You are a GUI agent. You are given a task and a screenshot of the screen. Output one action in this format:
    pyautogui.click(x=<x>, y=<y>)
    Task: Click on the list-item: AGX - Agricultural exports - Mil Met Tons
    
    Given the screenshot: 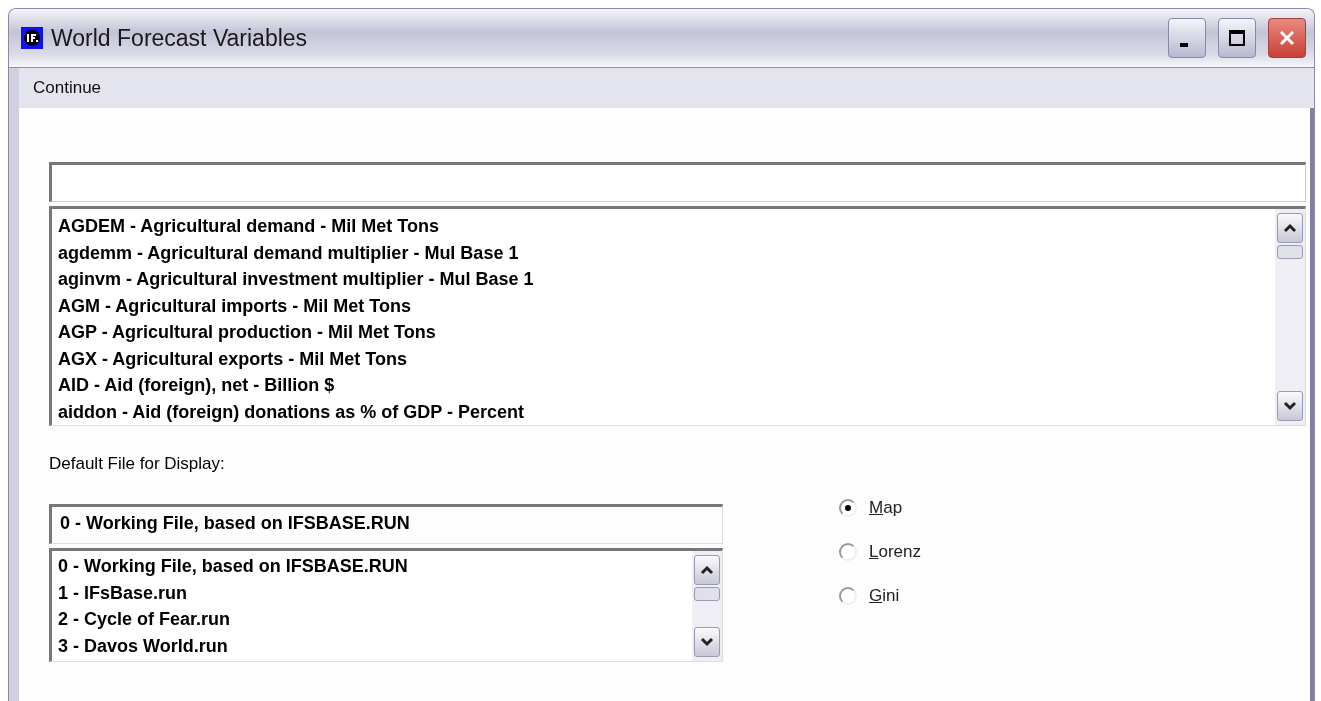 What is the action you would take?
    pyautogui.click(x=663, y=358)
    